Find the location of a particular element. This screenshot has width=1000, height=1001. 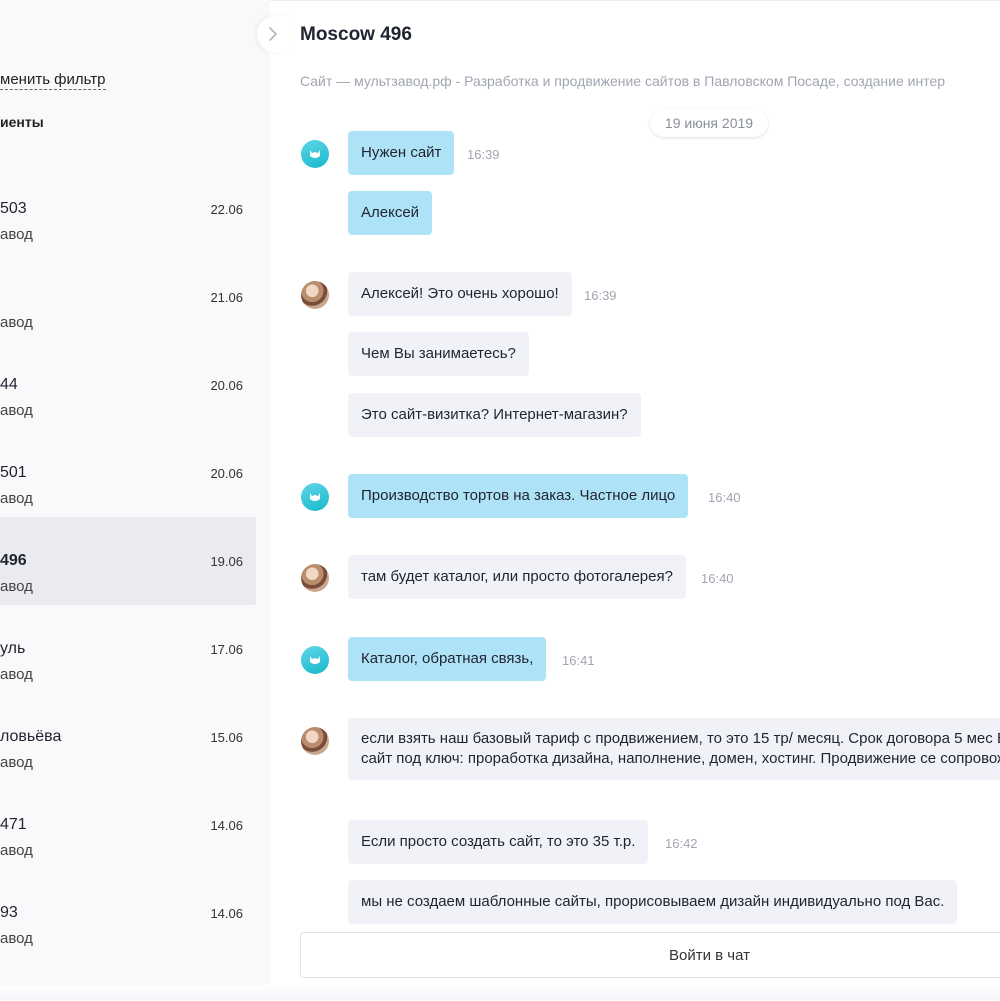

bottom-edge is located at coordinates (500, 992).